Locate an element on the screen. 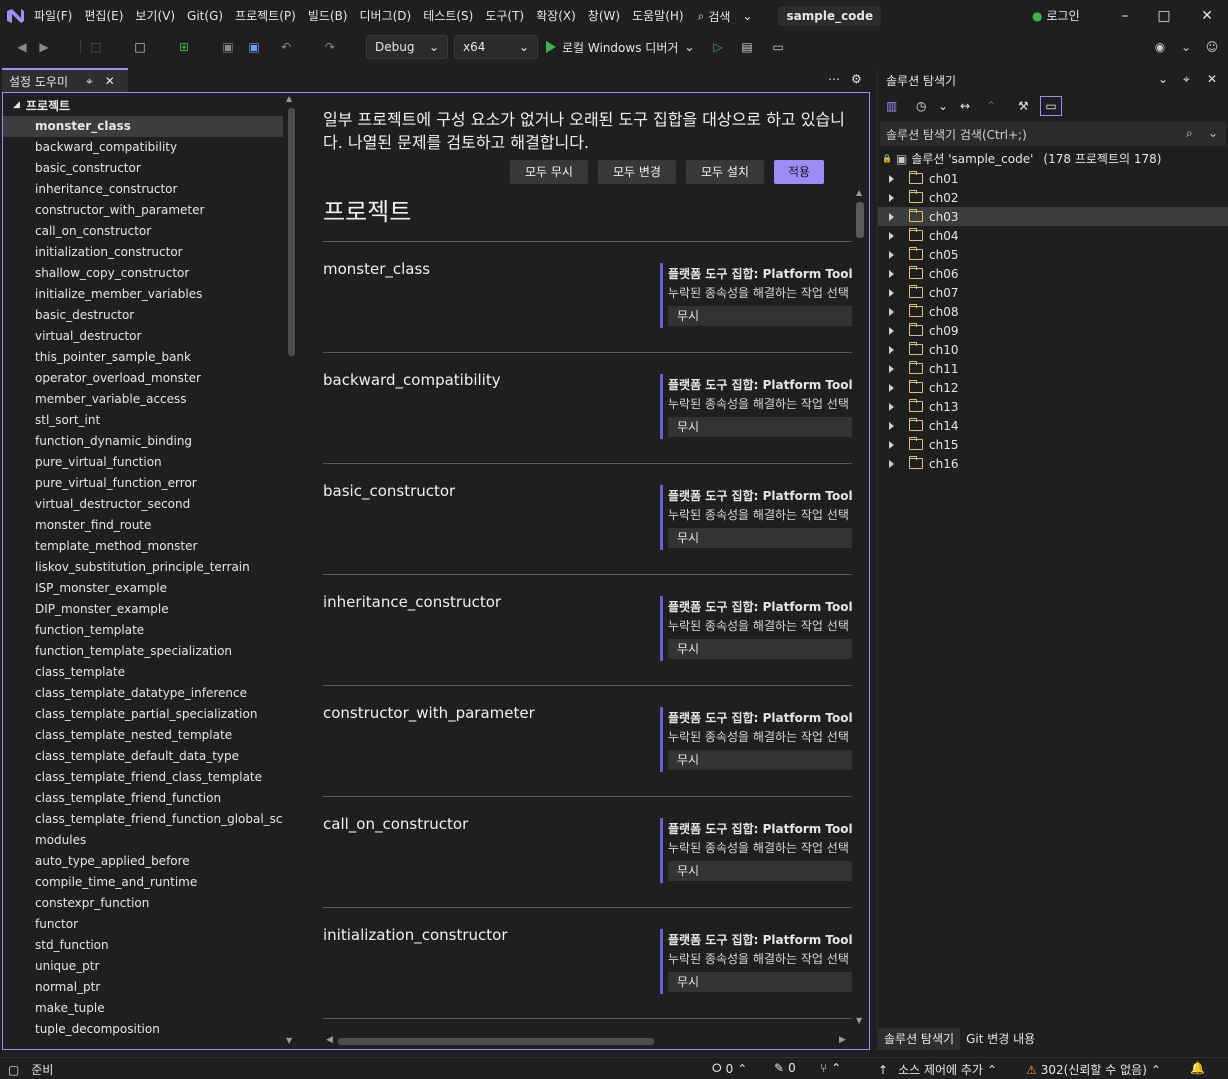 Image resolution: width=1228 pixels, height=1079 pixels. tree-item: functor is located at coordinates (143, 924).